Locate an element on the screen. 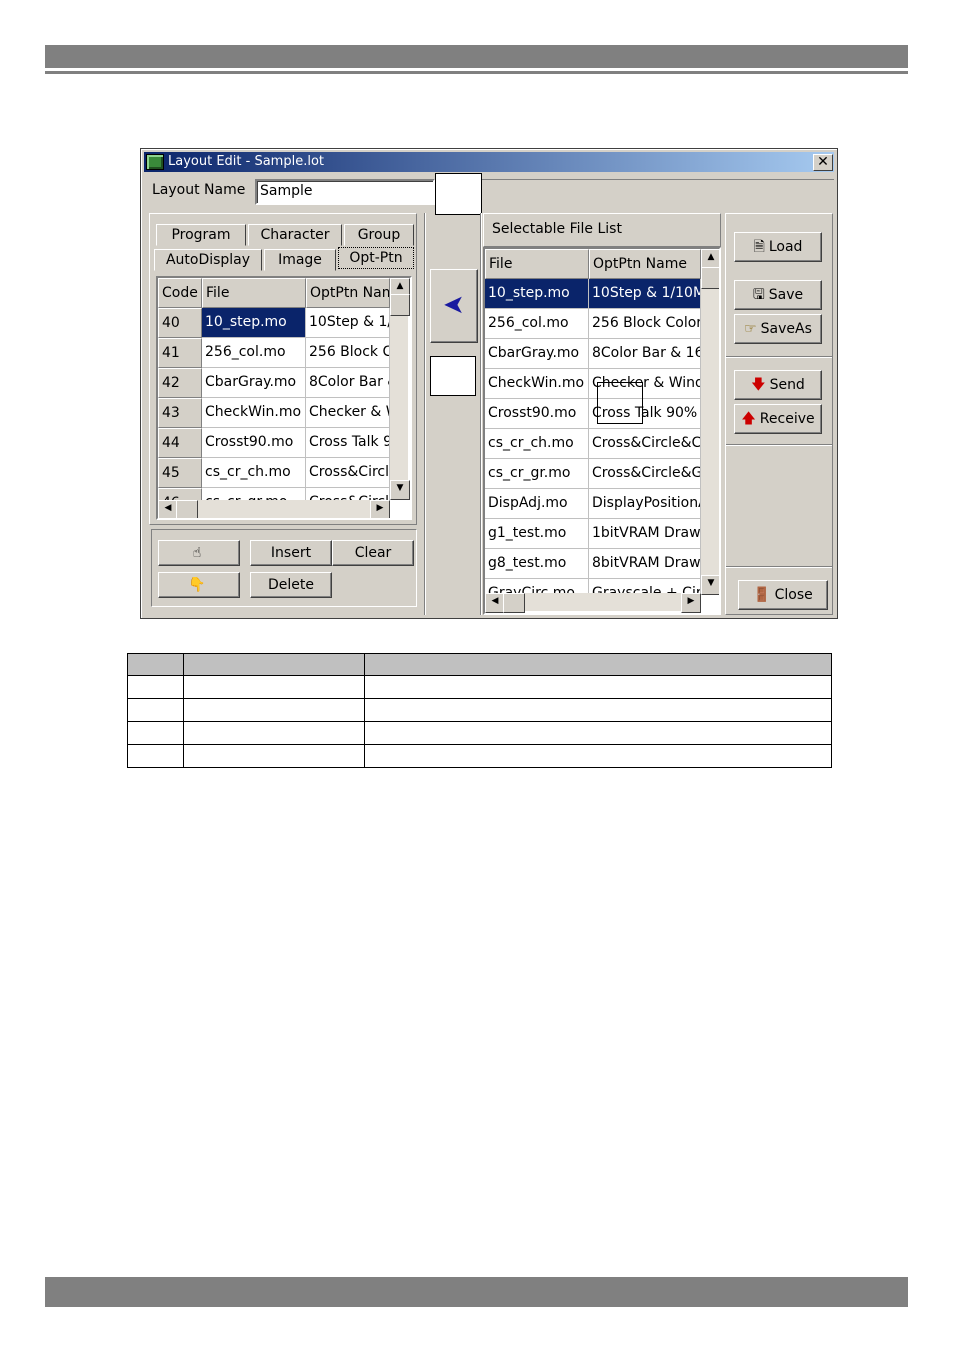  list-item-cell: 8bitVRAM Draw T is located at coordinates (645, 564).